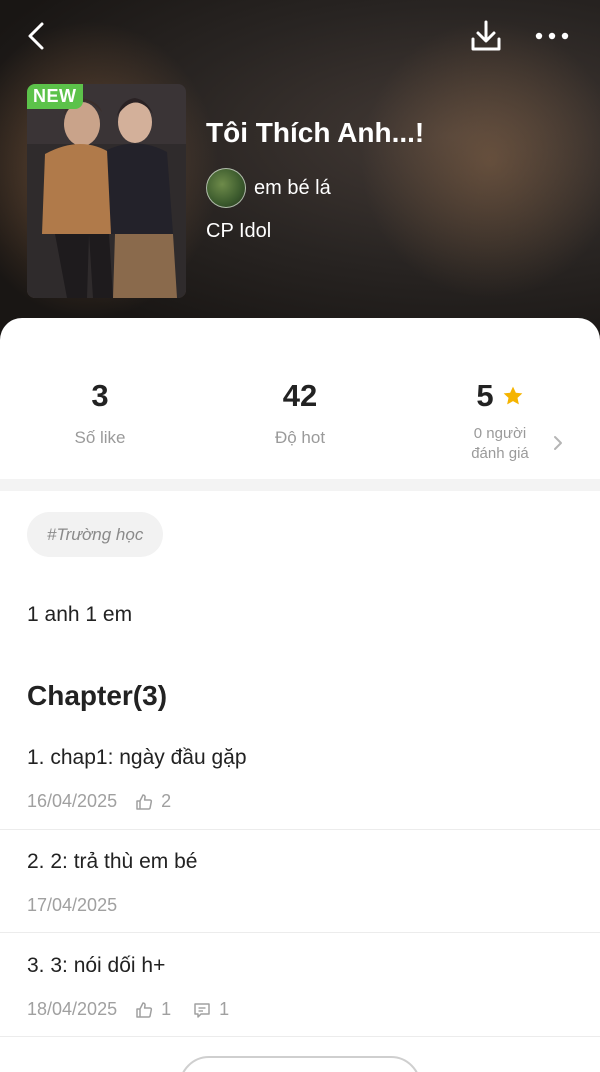 This screenshot has height=1072, width=600. Describe the element at coordinates (224, 1009) in the screenshot. I see `chapter-comment-count: 1` at that location.